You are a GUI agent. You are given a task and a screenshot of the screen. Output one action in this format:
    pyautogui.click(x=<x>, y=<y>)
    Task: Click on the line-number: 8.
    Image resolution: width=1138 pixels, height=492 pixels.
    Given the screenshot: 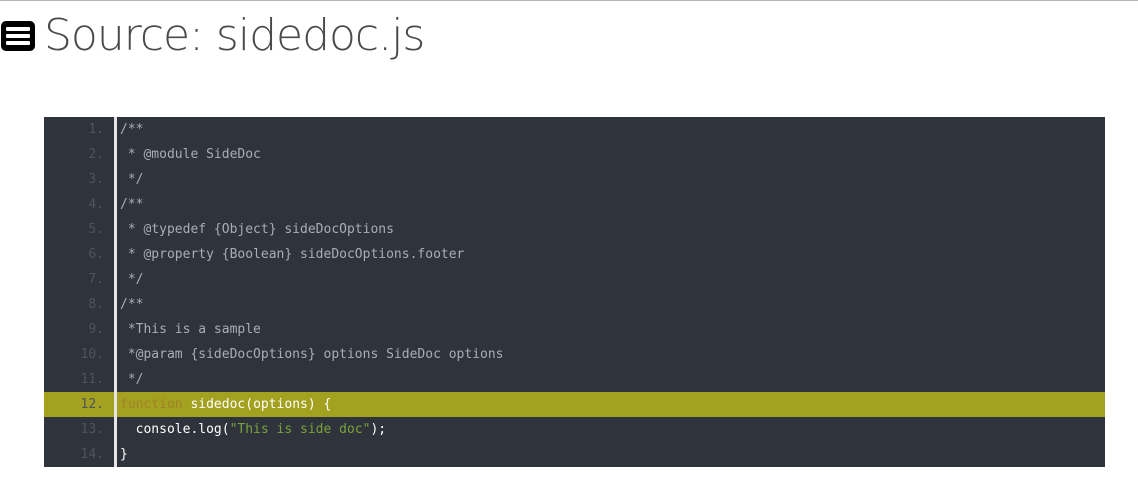 What is the action you would take?
    pyautogui.click(x=96, y=304)
    